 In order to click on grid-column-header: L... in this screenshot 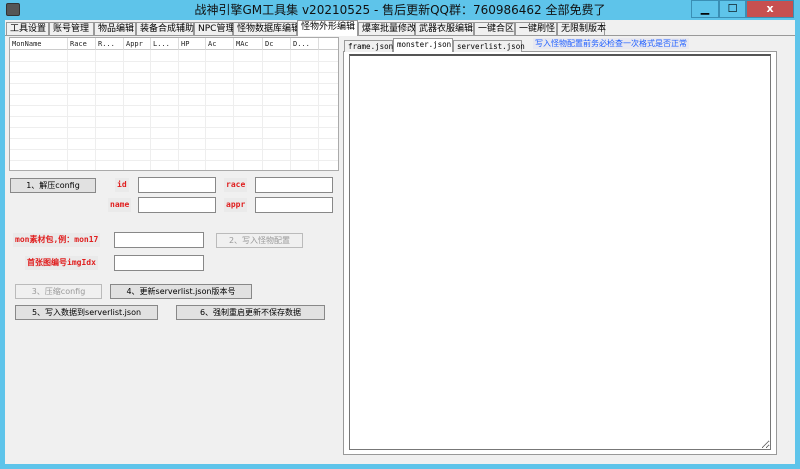, I will do `click(165, 44)`.